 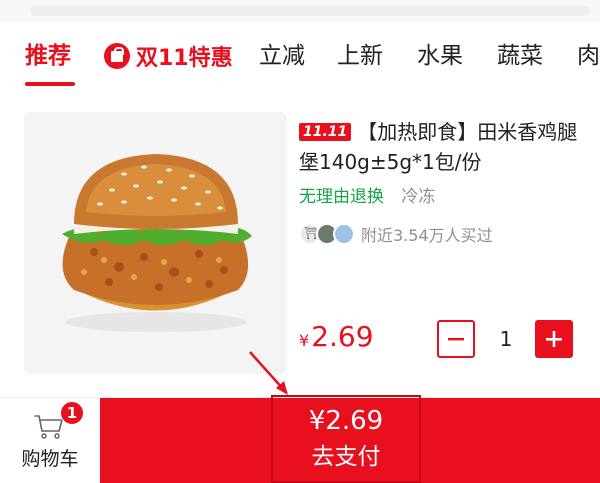 What do you see at coordinates (50, 440) in the screenshot?
I see `cart-button: 1 购物车` at bounding box center [50, 440].